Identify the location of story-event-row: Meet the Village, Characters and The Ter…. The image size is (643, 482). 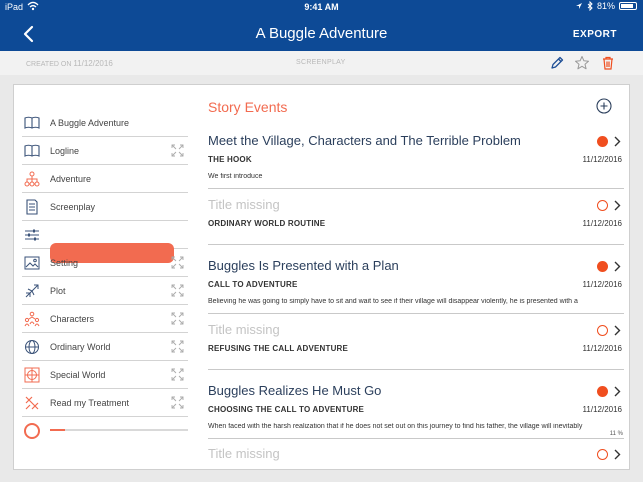
(416, 161).